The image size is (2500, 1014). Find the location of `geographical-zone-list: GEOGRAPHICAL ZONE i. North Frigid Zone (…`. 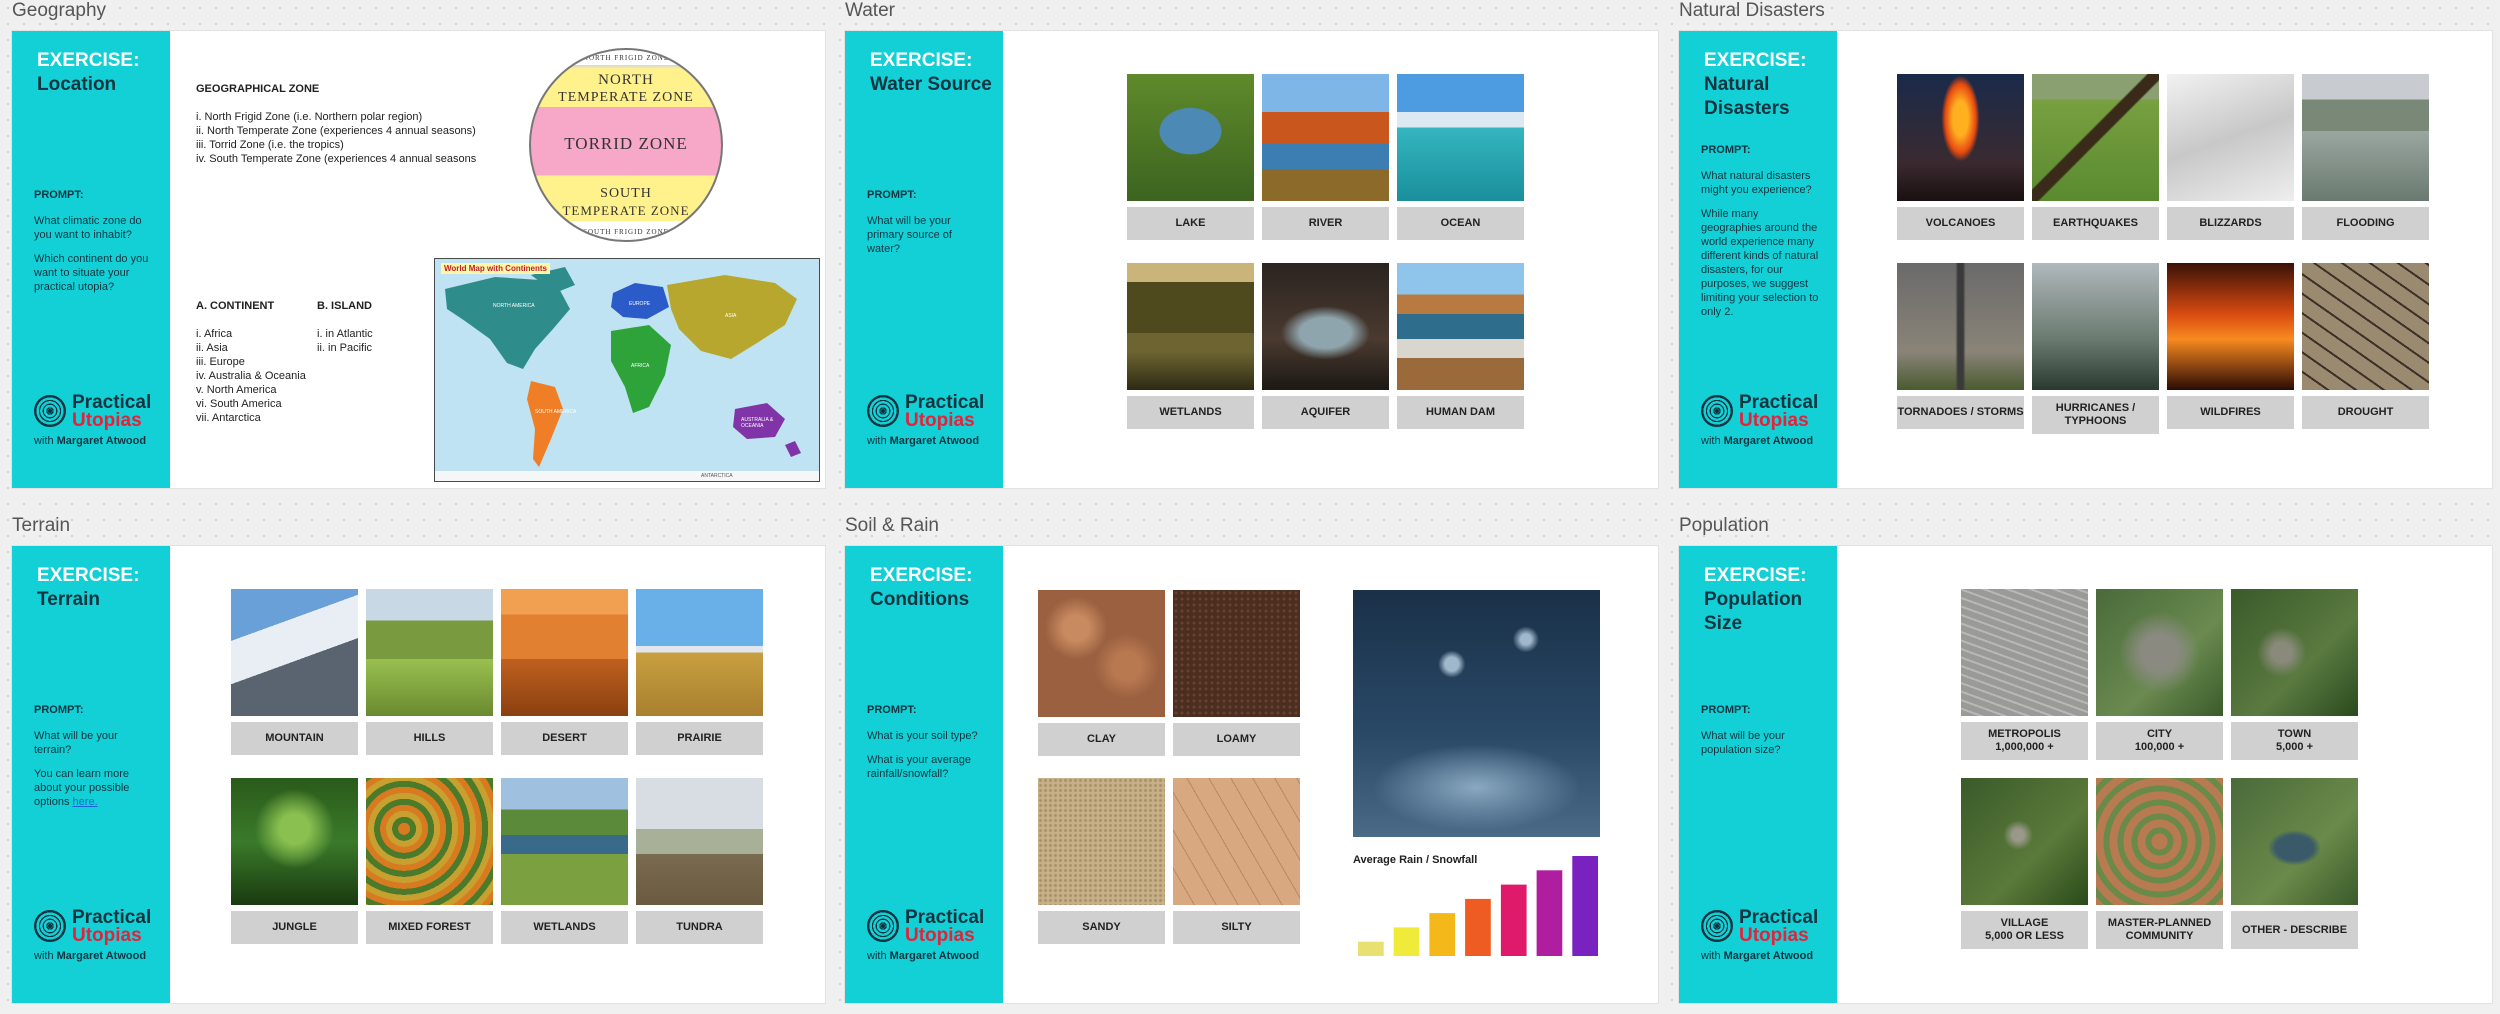

geographical-zone-list: GEOGRAPHICAL ZONE i. North Frigid Zone (… is located at coordinates (346, 124).